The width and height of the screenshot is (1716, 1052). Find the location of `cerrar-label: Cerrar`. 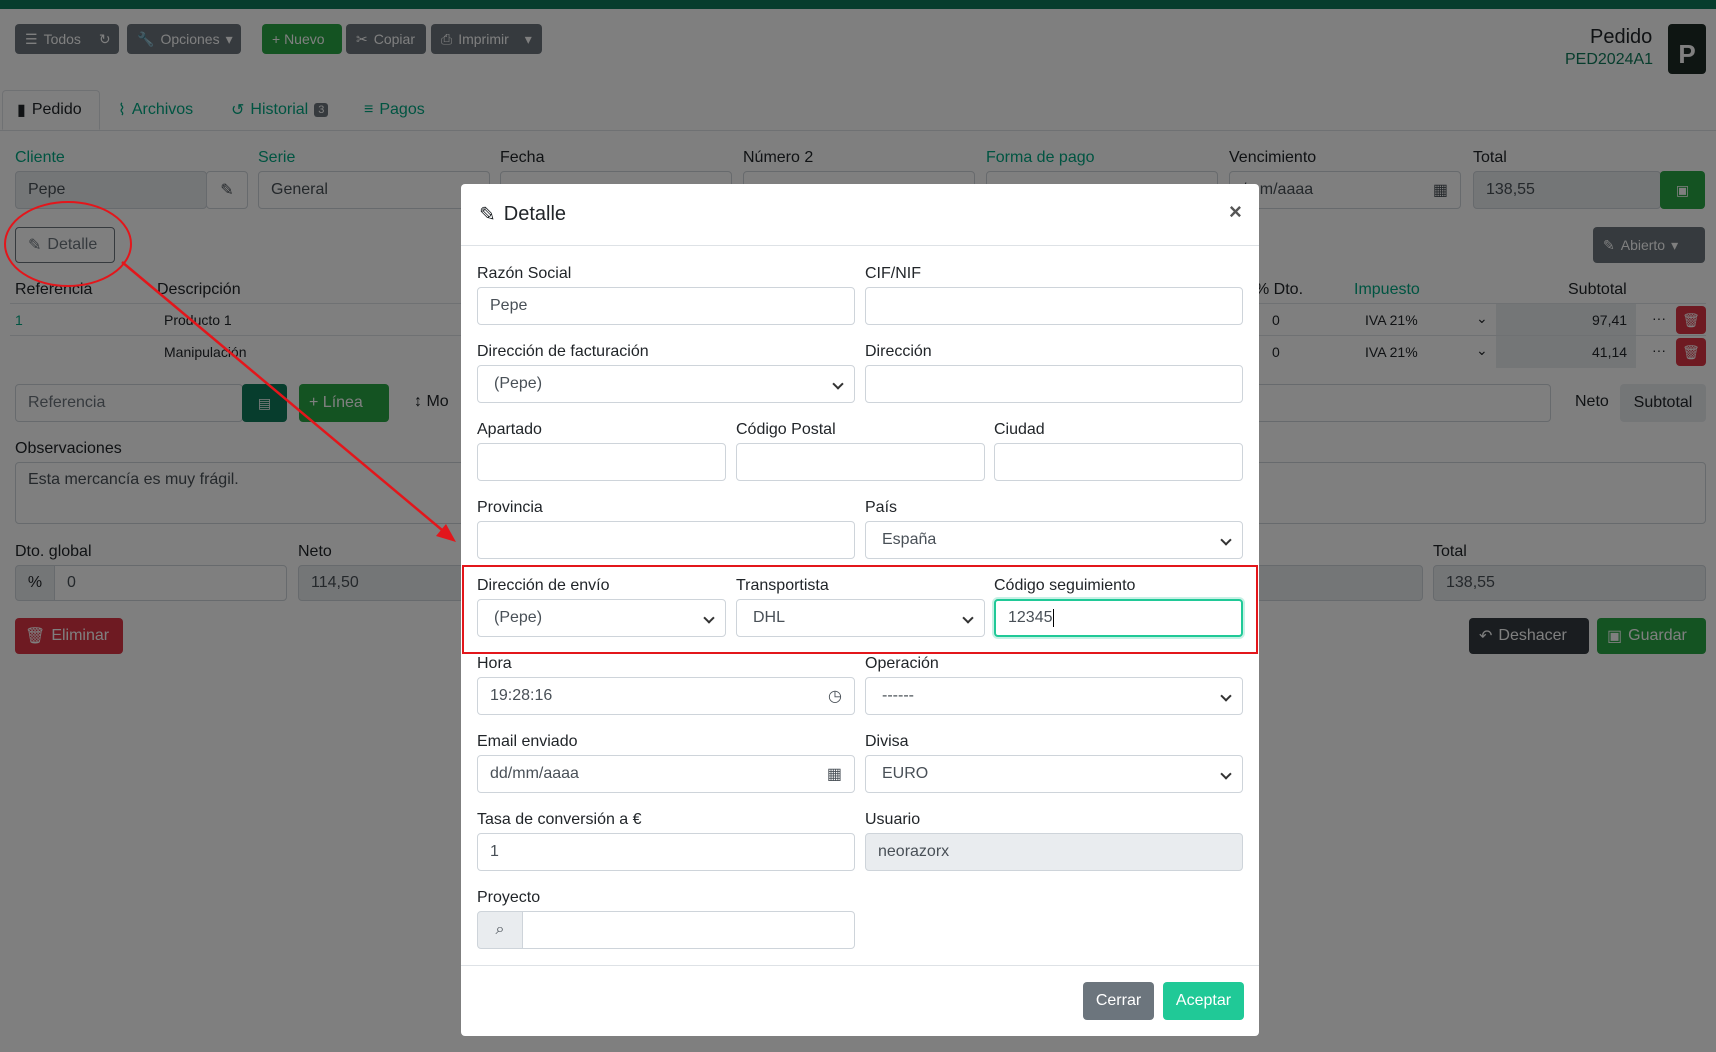

cerrar-label: Cerrar is located at coordinates (1118, 1000).